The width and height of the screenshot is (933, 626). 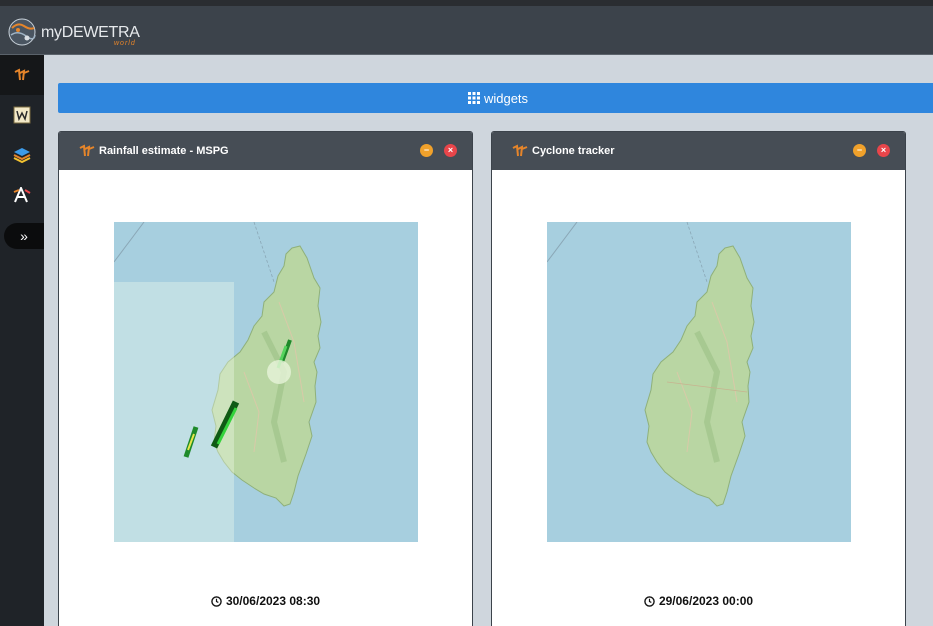 What do you see at coordinates (164, 151) in the screenshot?
I see `panel-title: Rainfall estimate - MSPG` at bounding box center [164, 151].